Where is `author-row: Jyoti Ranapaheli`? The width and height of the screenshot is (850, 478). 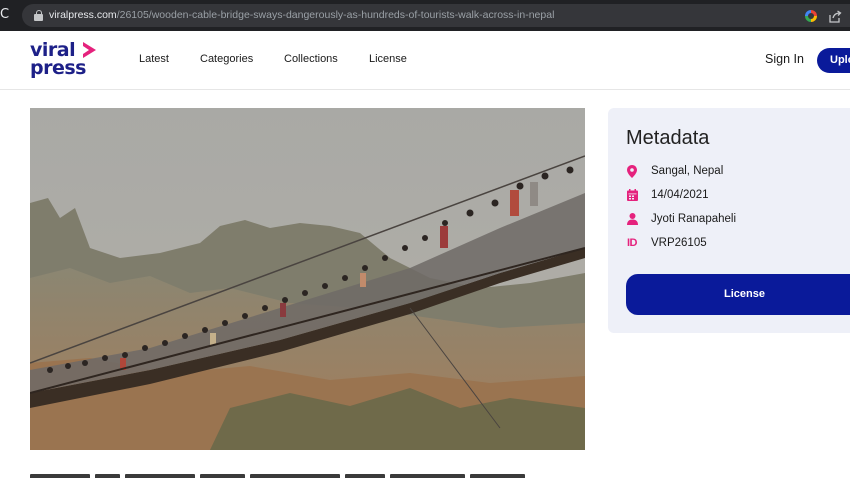 author-row: Jyoti Ranapaheli is located at coordinates (681, 219).